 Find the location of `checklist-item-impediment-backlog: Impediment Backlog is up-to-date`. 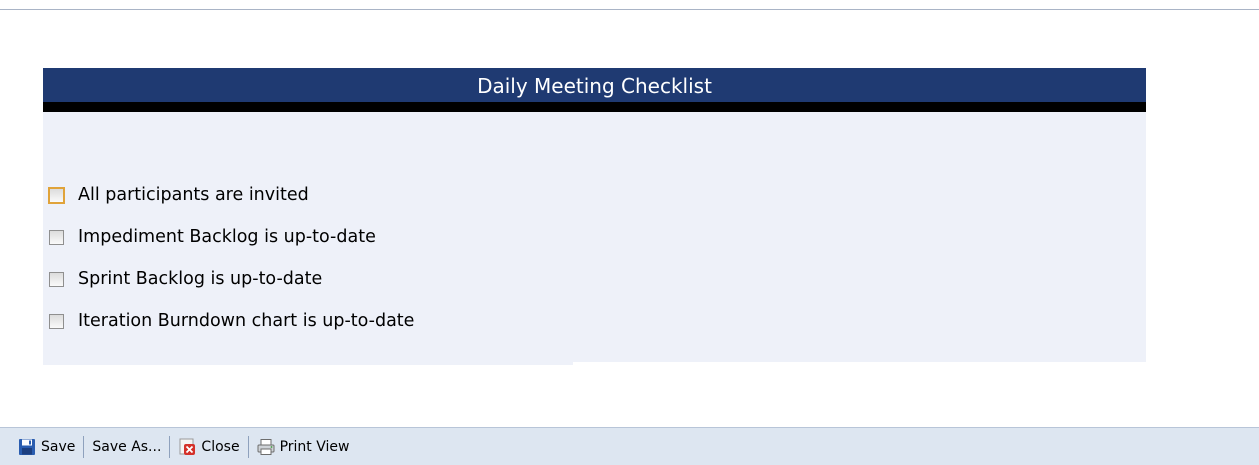

checklist-item-impediment-backlog: Impediment Backlog is up-to-date is located at coordinates (231, 237).